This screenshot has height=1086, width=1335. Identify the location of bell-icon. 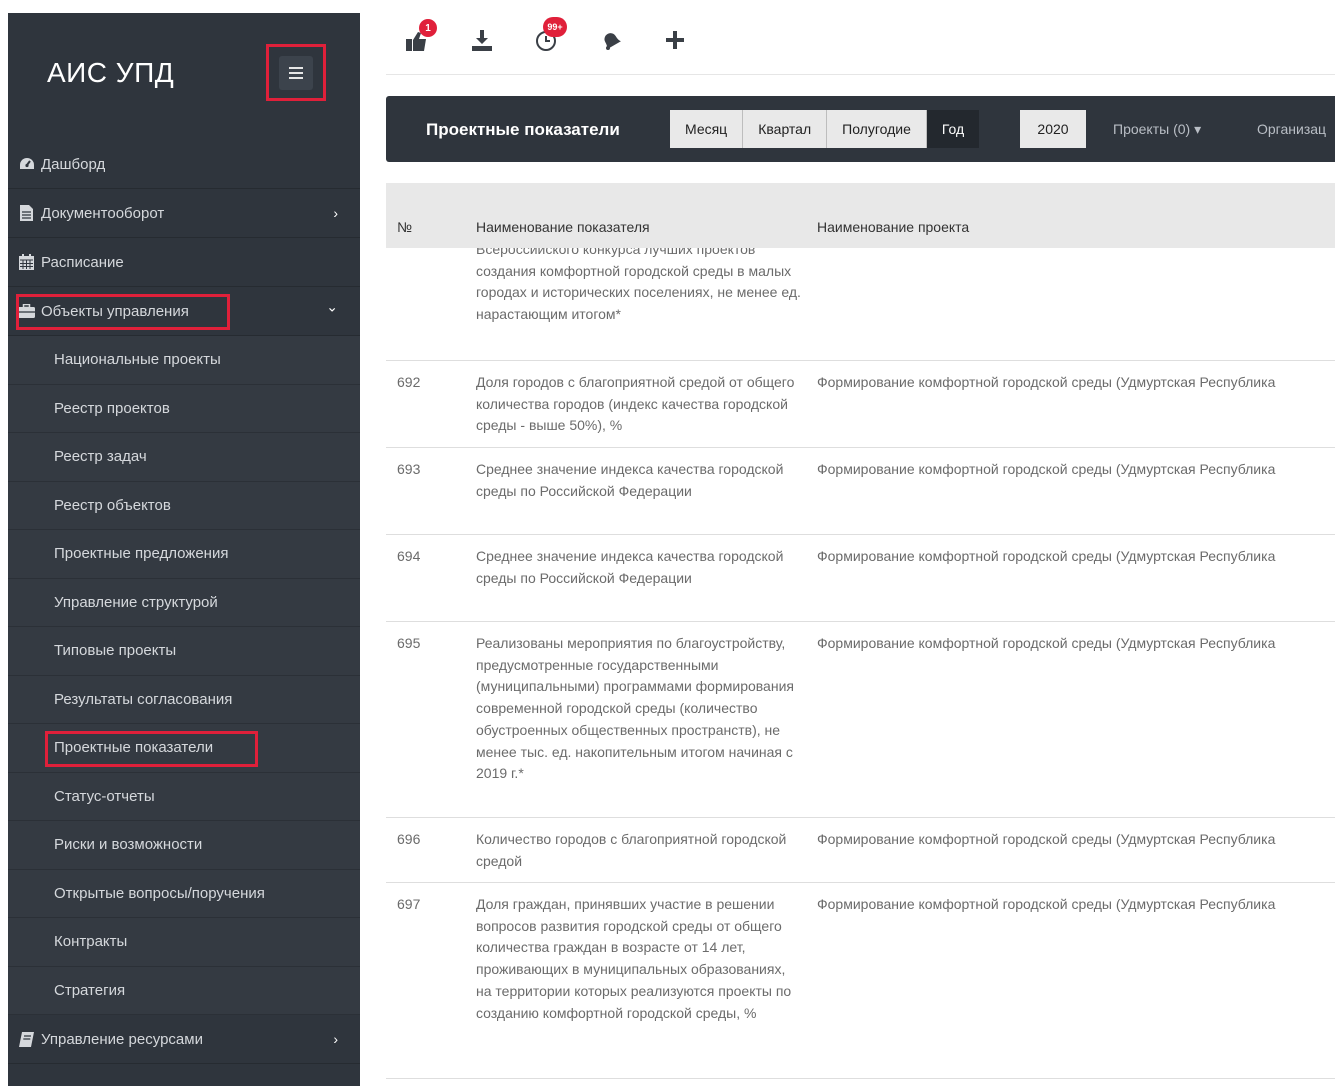
(612, 41).